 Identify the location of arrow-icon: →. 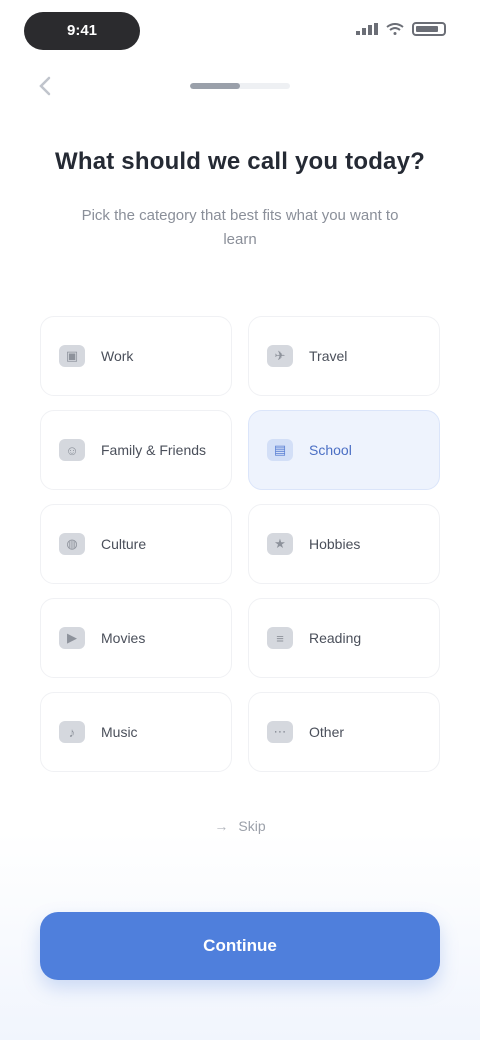
(221, 826).